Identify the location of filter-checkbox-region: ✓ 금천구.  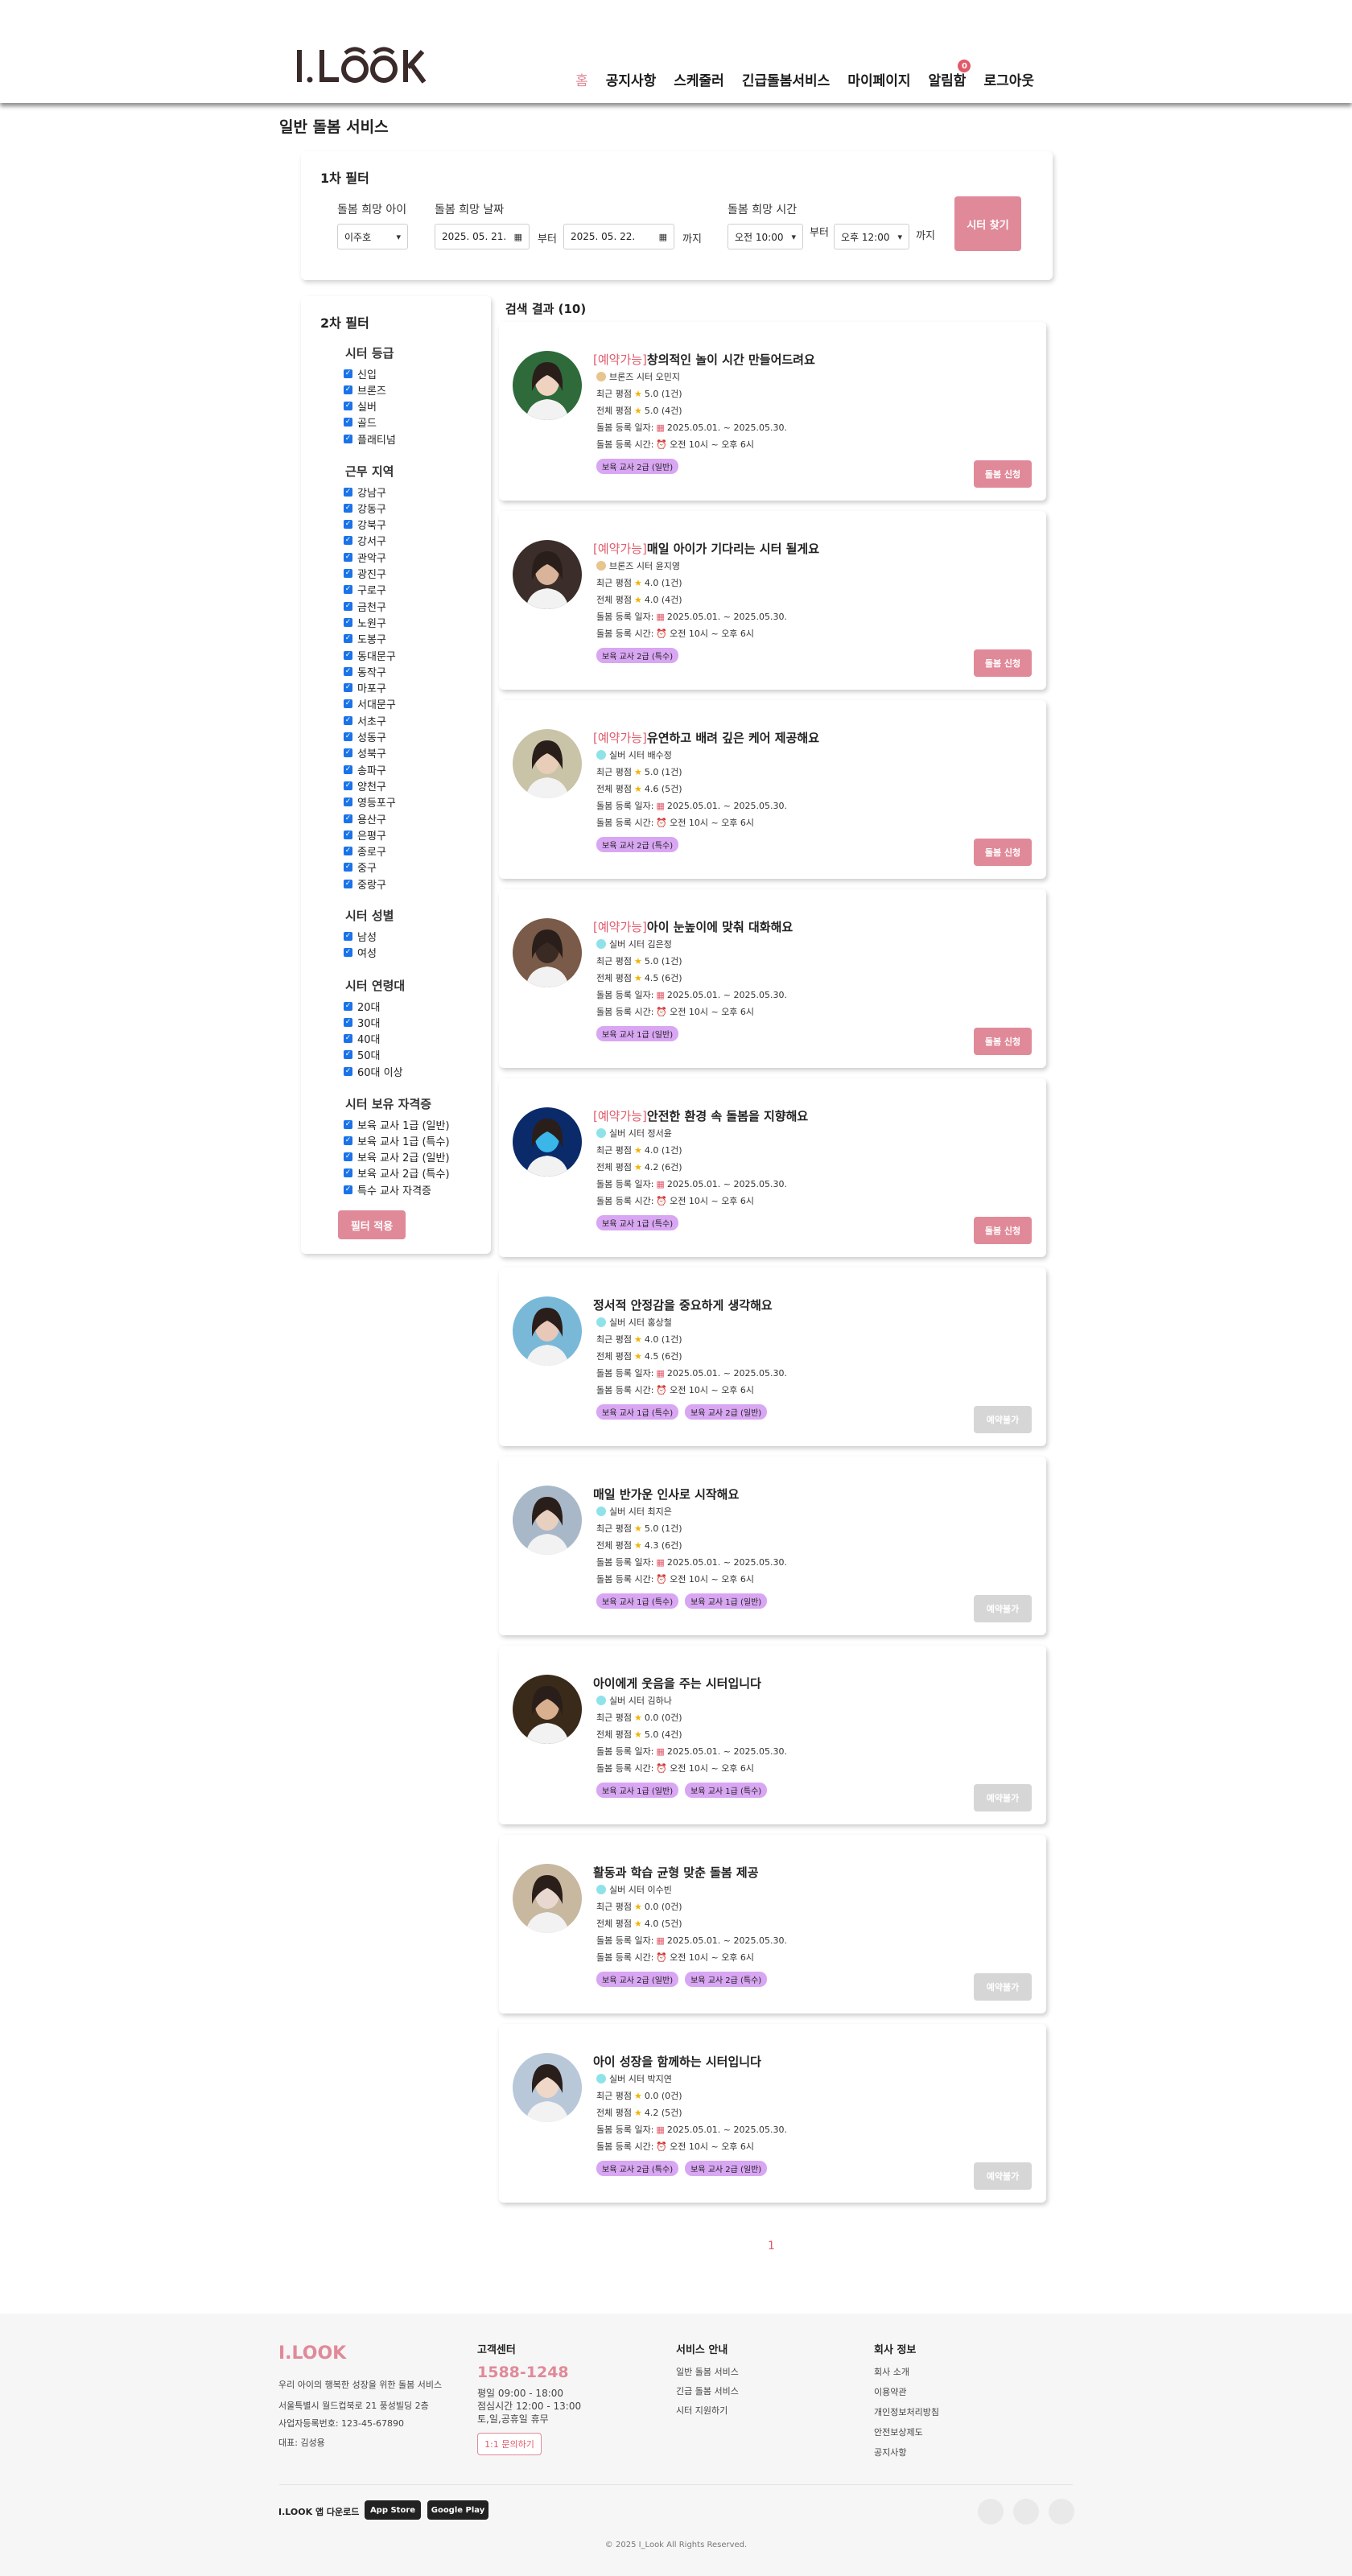
(365, 606).